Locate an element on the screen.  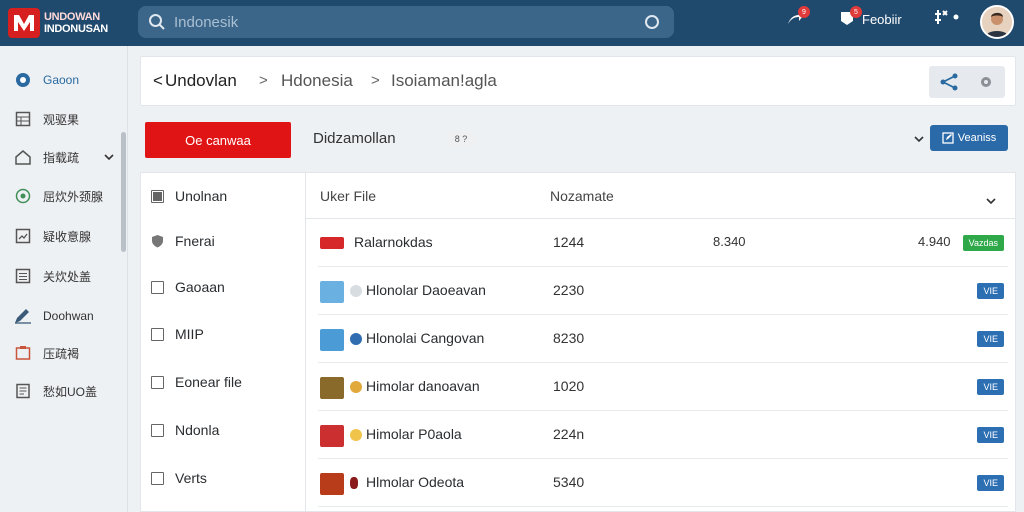
table-row: Ralarnokdas 1244 8.340 4.940 Vazdas is located at coordinates (663, 243).